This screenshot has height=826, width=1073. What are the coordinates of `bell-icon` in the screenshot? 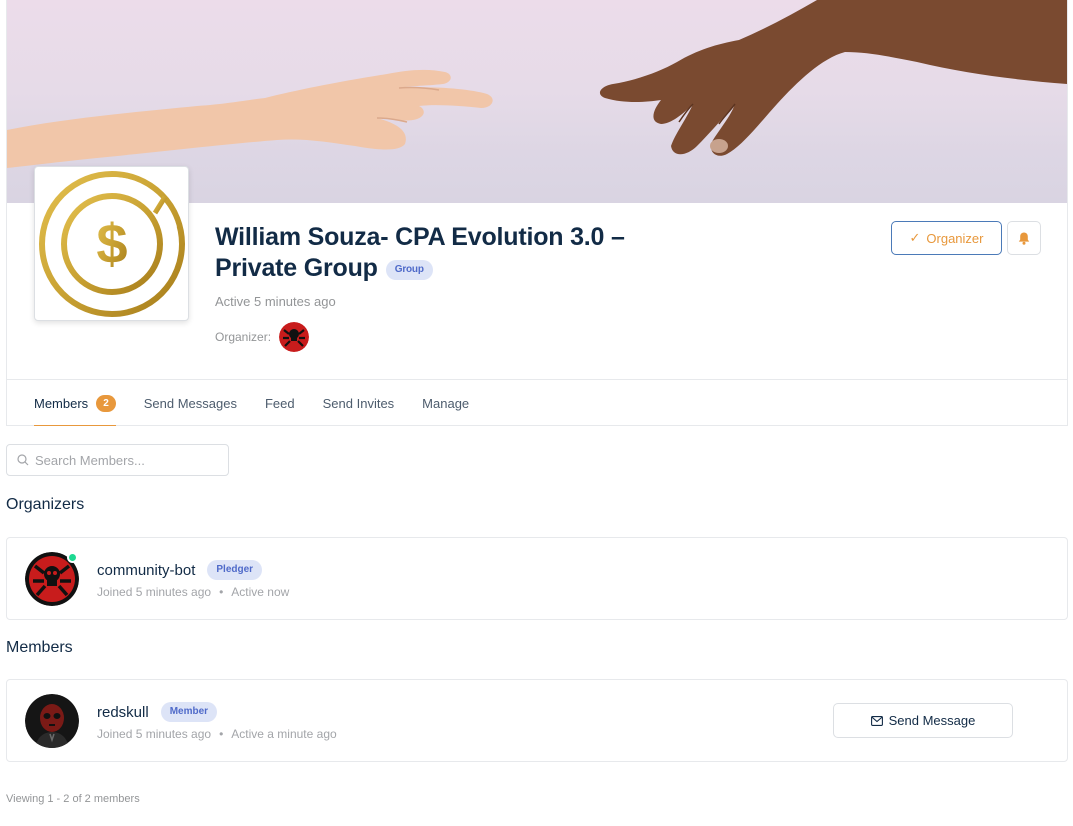 It's located at (1024, 238).